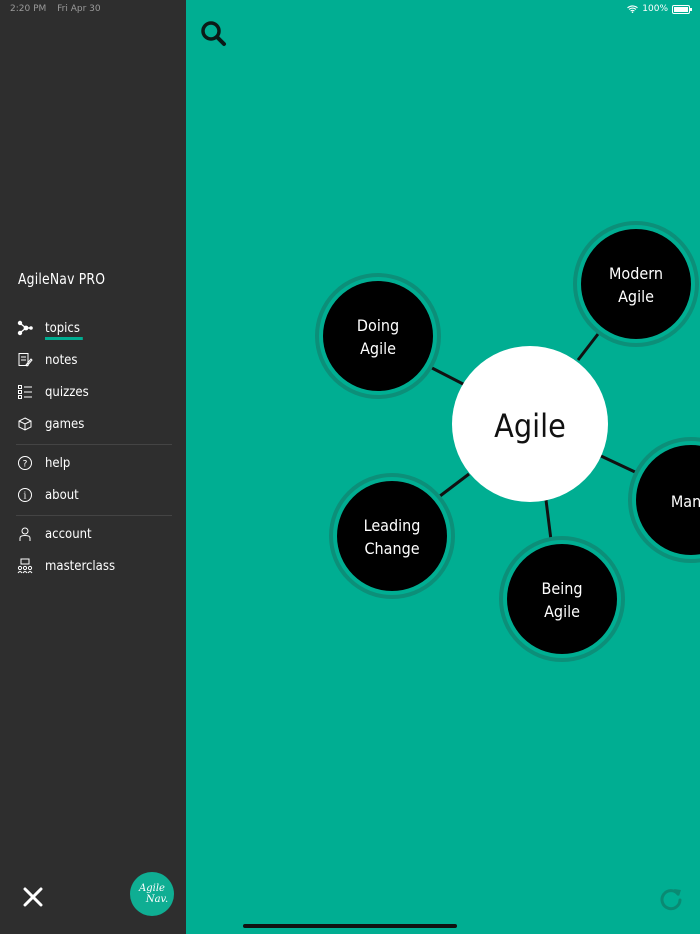 This screenshot has width=700, height=934. I want to click on node-label-line1: Leading, so click(392, 525).